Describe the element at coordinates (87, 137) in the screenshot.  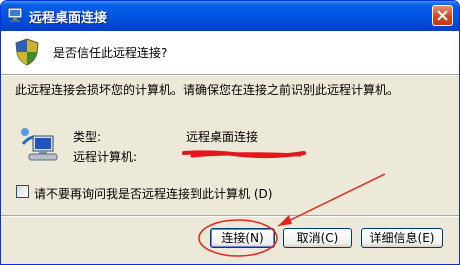
I see `type-label: 类型:` at that location.